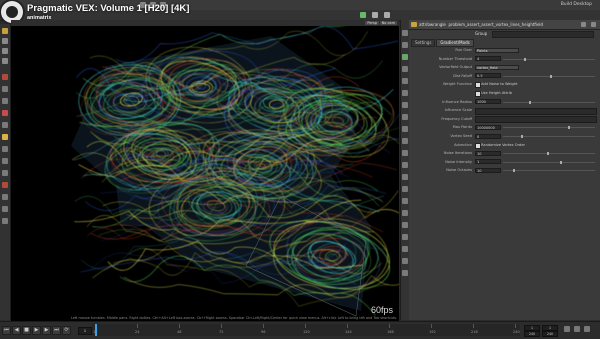 The height and width of the screenshot is (339, 600). Describe the element at coordinates (5, 61) in the screenshot. I see `scale-tool-icon` at that location.